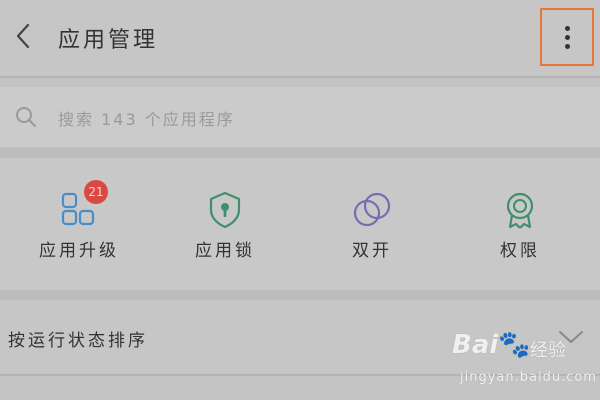 The image size is (600, 400). Describe the element at coordinates (146, 119) in the screenshot. I see `search-placeholder: 搜索 143 个应用程序` at that location.